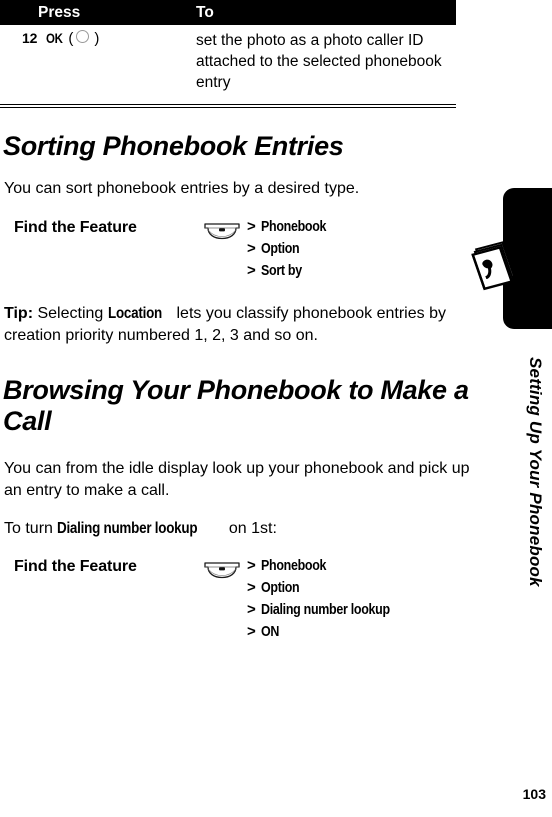  Describe the element at coordinates (236, 405) in the screenshot. I see `page-title-browsing: Browsing Your Phonebook to Make a Call` at that location.